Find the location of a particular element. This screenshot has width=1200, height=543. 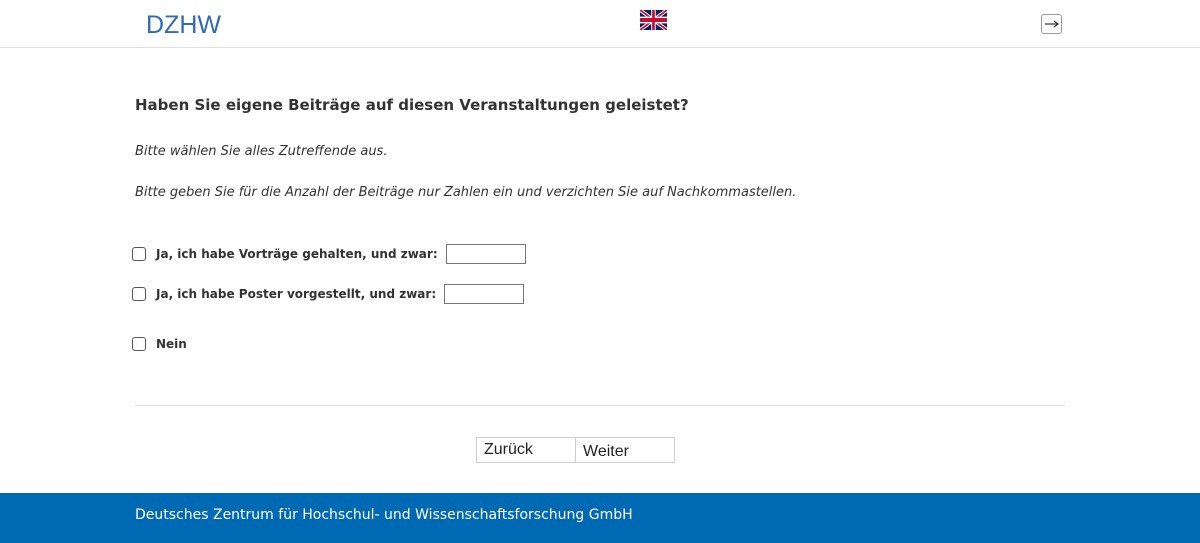

next-button: Weiter is located at coordinates (625, 450).